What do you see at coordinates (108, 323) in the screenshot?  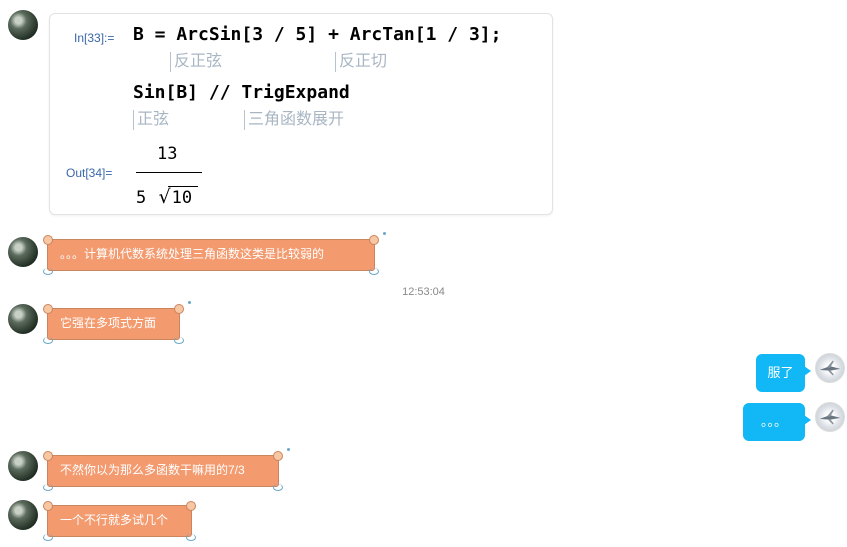 I see `message-text: 它强在多项式方面` at bounding box center [108, 323].